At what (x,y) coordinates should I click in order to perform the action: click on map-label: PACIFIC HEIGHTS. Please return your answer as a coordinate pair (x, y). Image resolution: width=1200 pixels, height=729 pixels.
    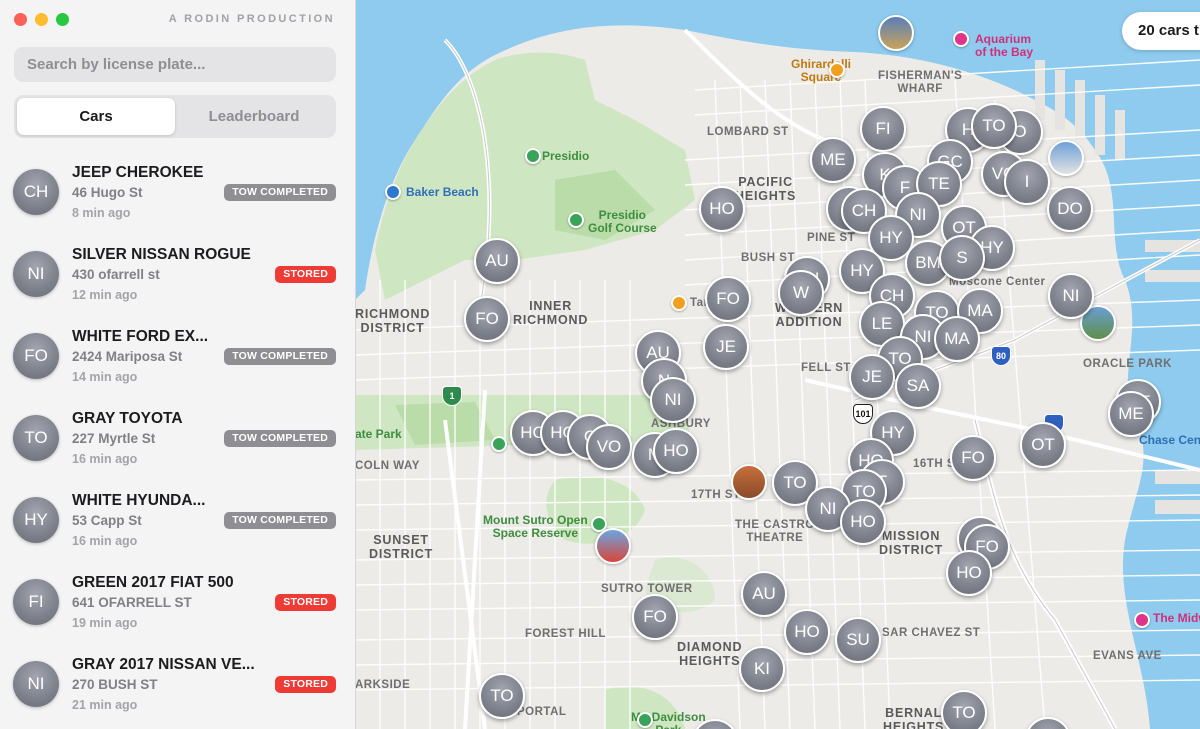
    Looking at the image, I should click on (766, 189).